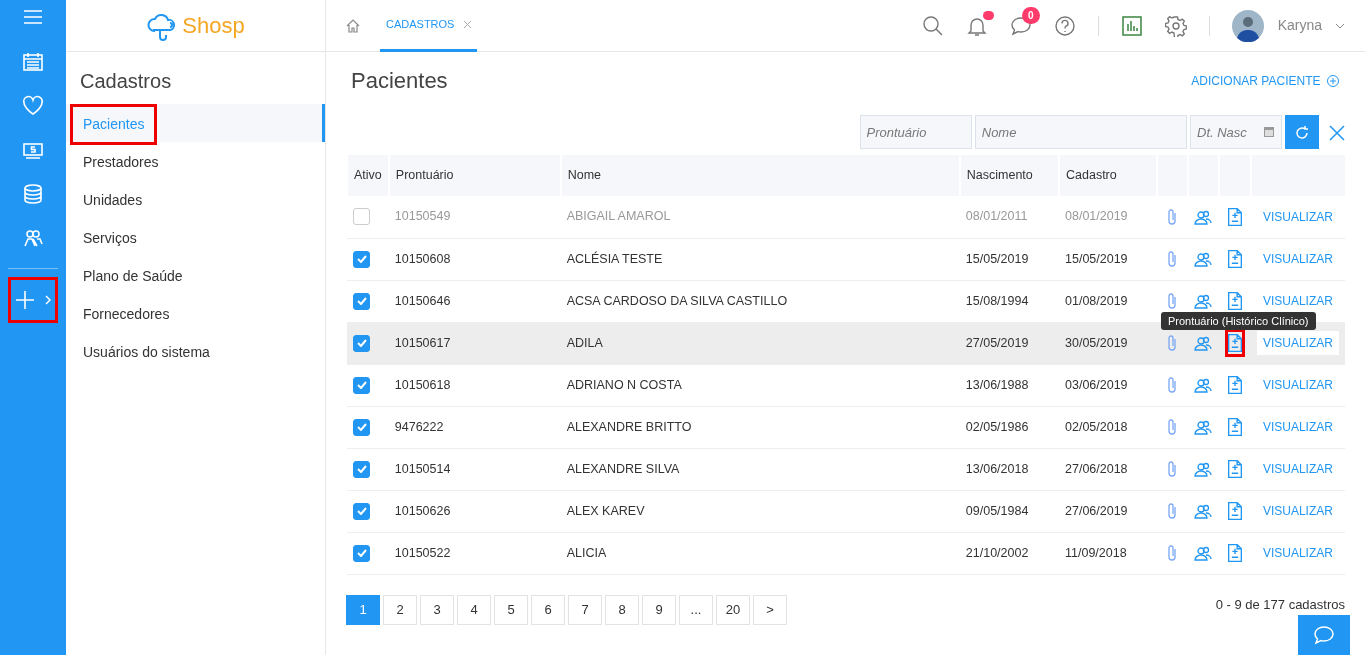 The height and width of the screenshot is (655, 1365). What do you see at coordinates (1031, 15) in the screenshot?
I see `message-count: 0` at bounding box center [1031, 15].